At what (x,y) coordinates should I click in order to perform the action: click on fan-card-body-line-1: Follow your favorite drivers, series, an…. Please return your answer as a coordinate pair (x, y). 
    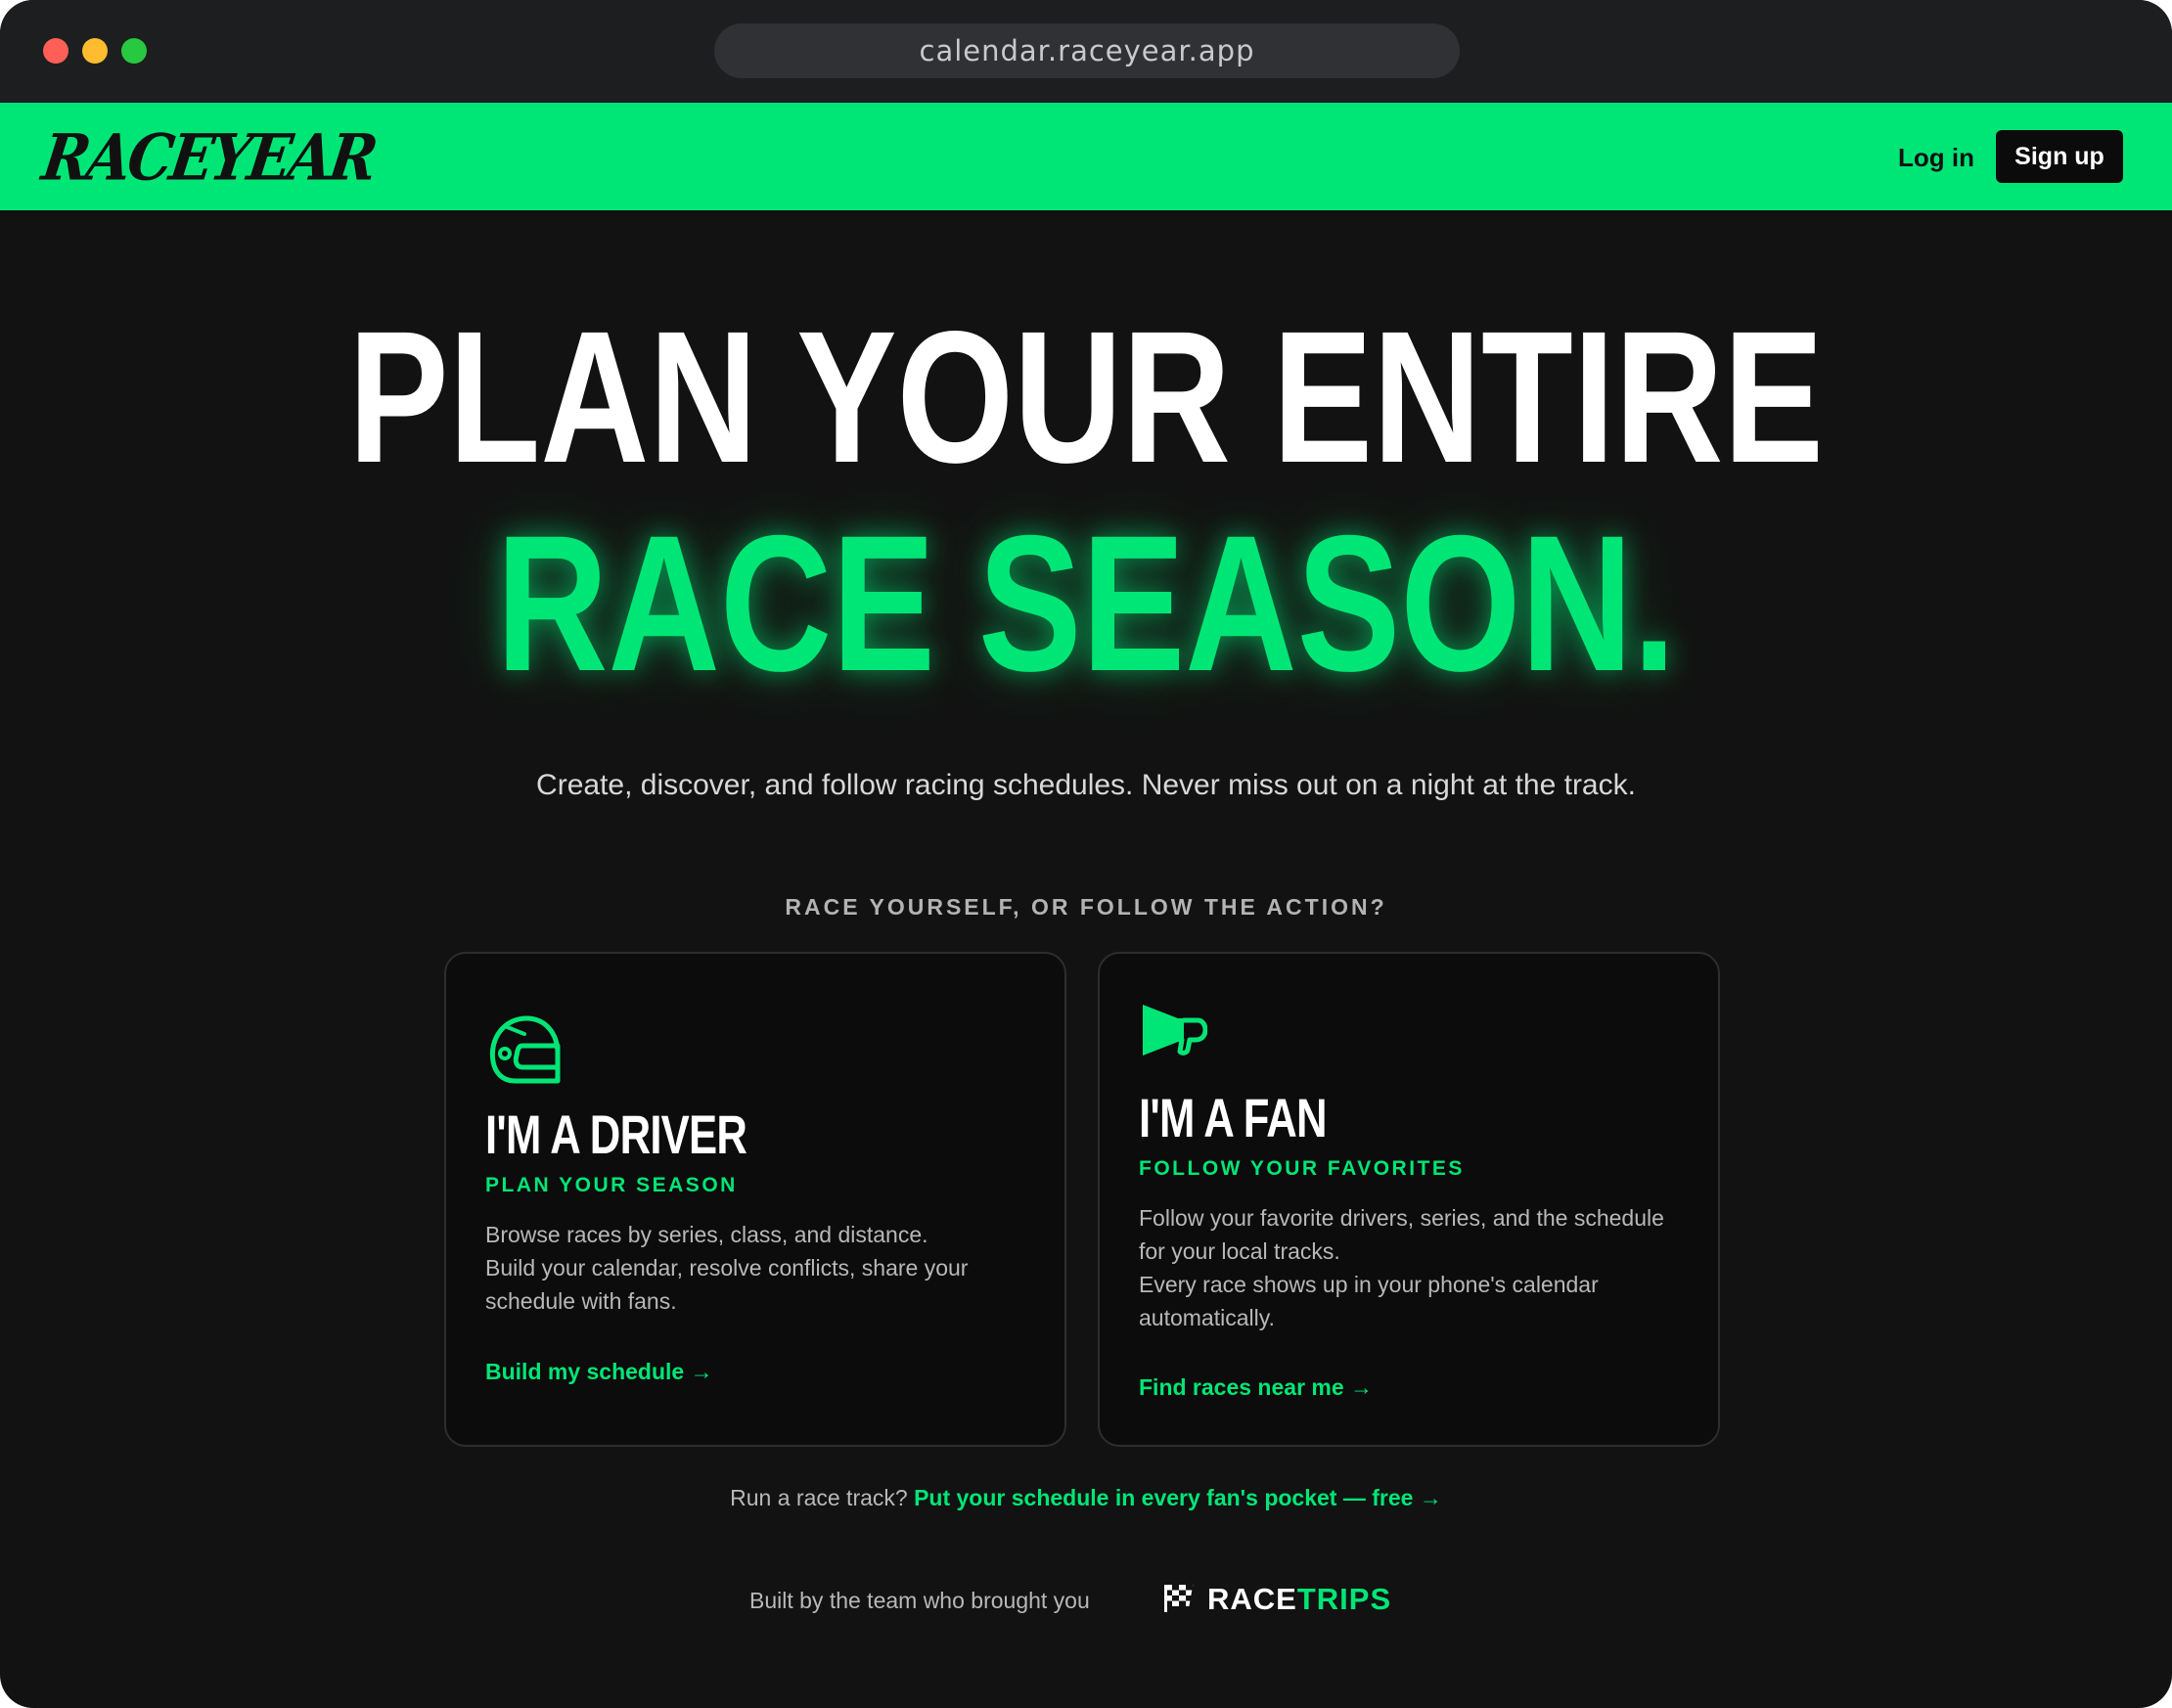
    Looking at the image, I should click on (1401, 1234).